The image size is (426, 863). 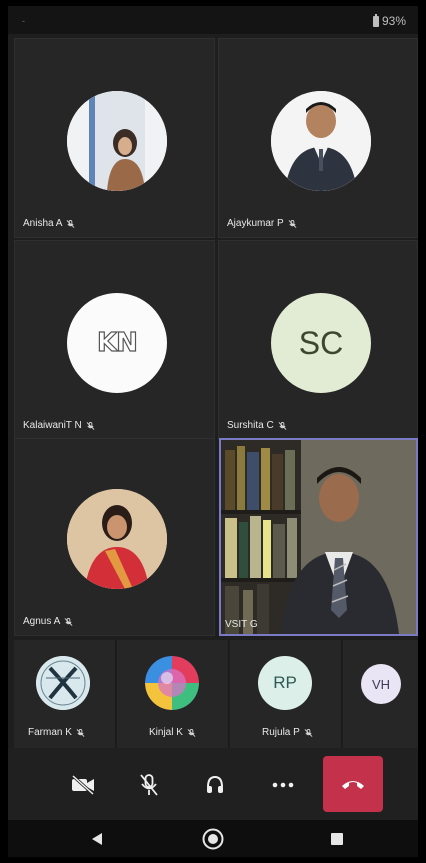 What do you see at coordinates (23, 21) in the screenshot?
I see `status-indicator: -` at bounding box center [23, 21].